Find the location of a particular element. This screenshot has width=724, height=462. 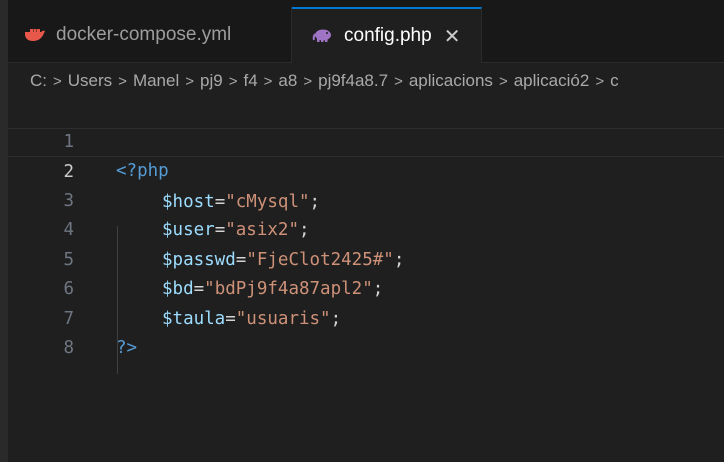

breadcrumb-item: pj9f4a8.7 is located at coordinates (353, 81).